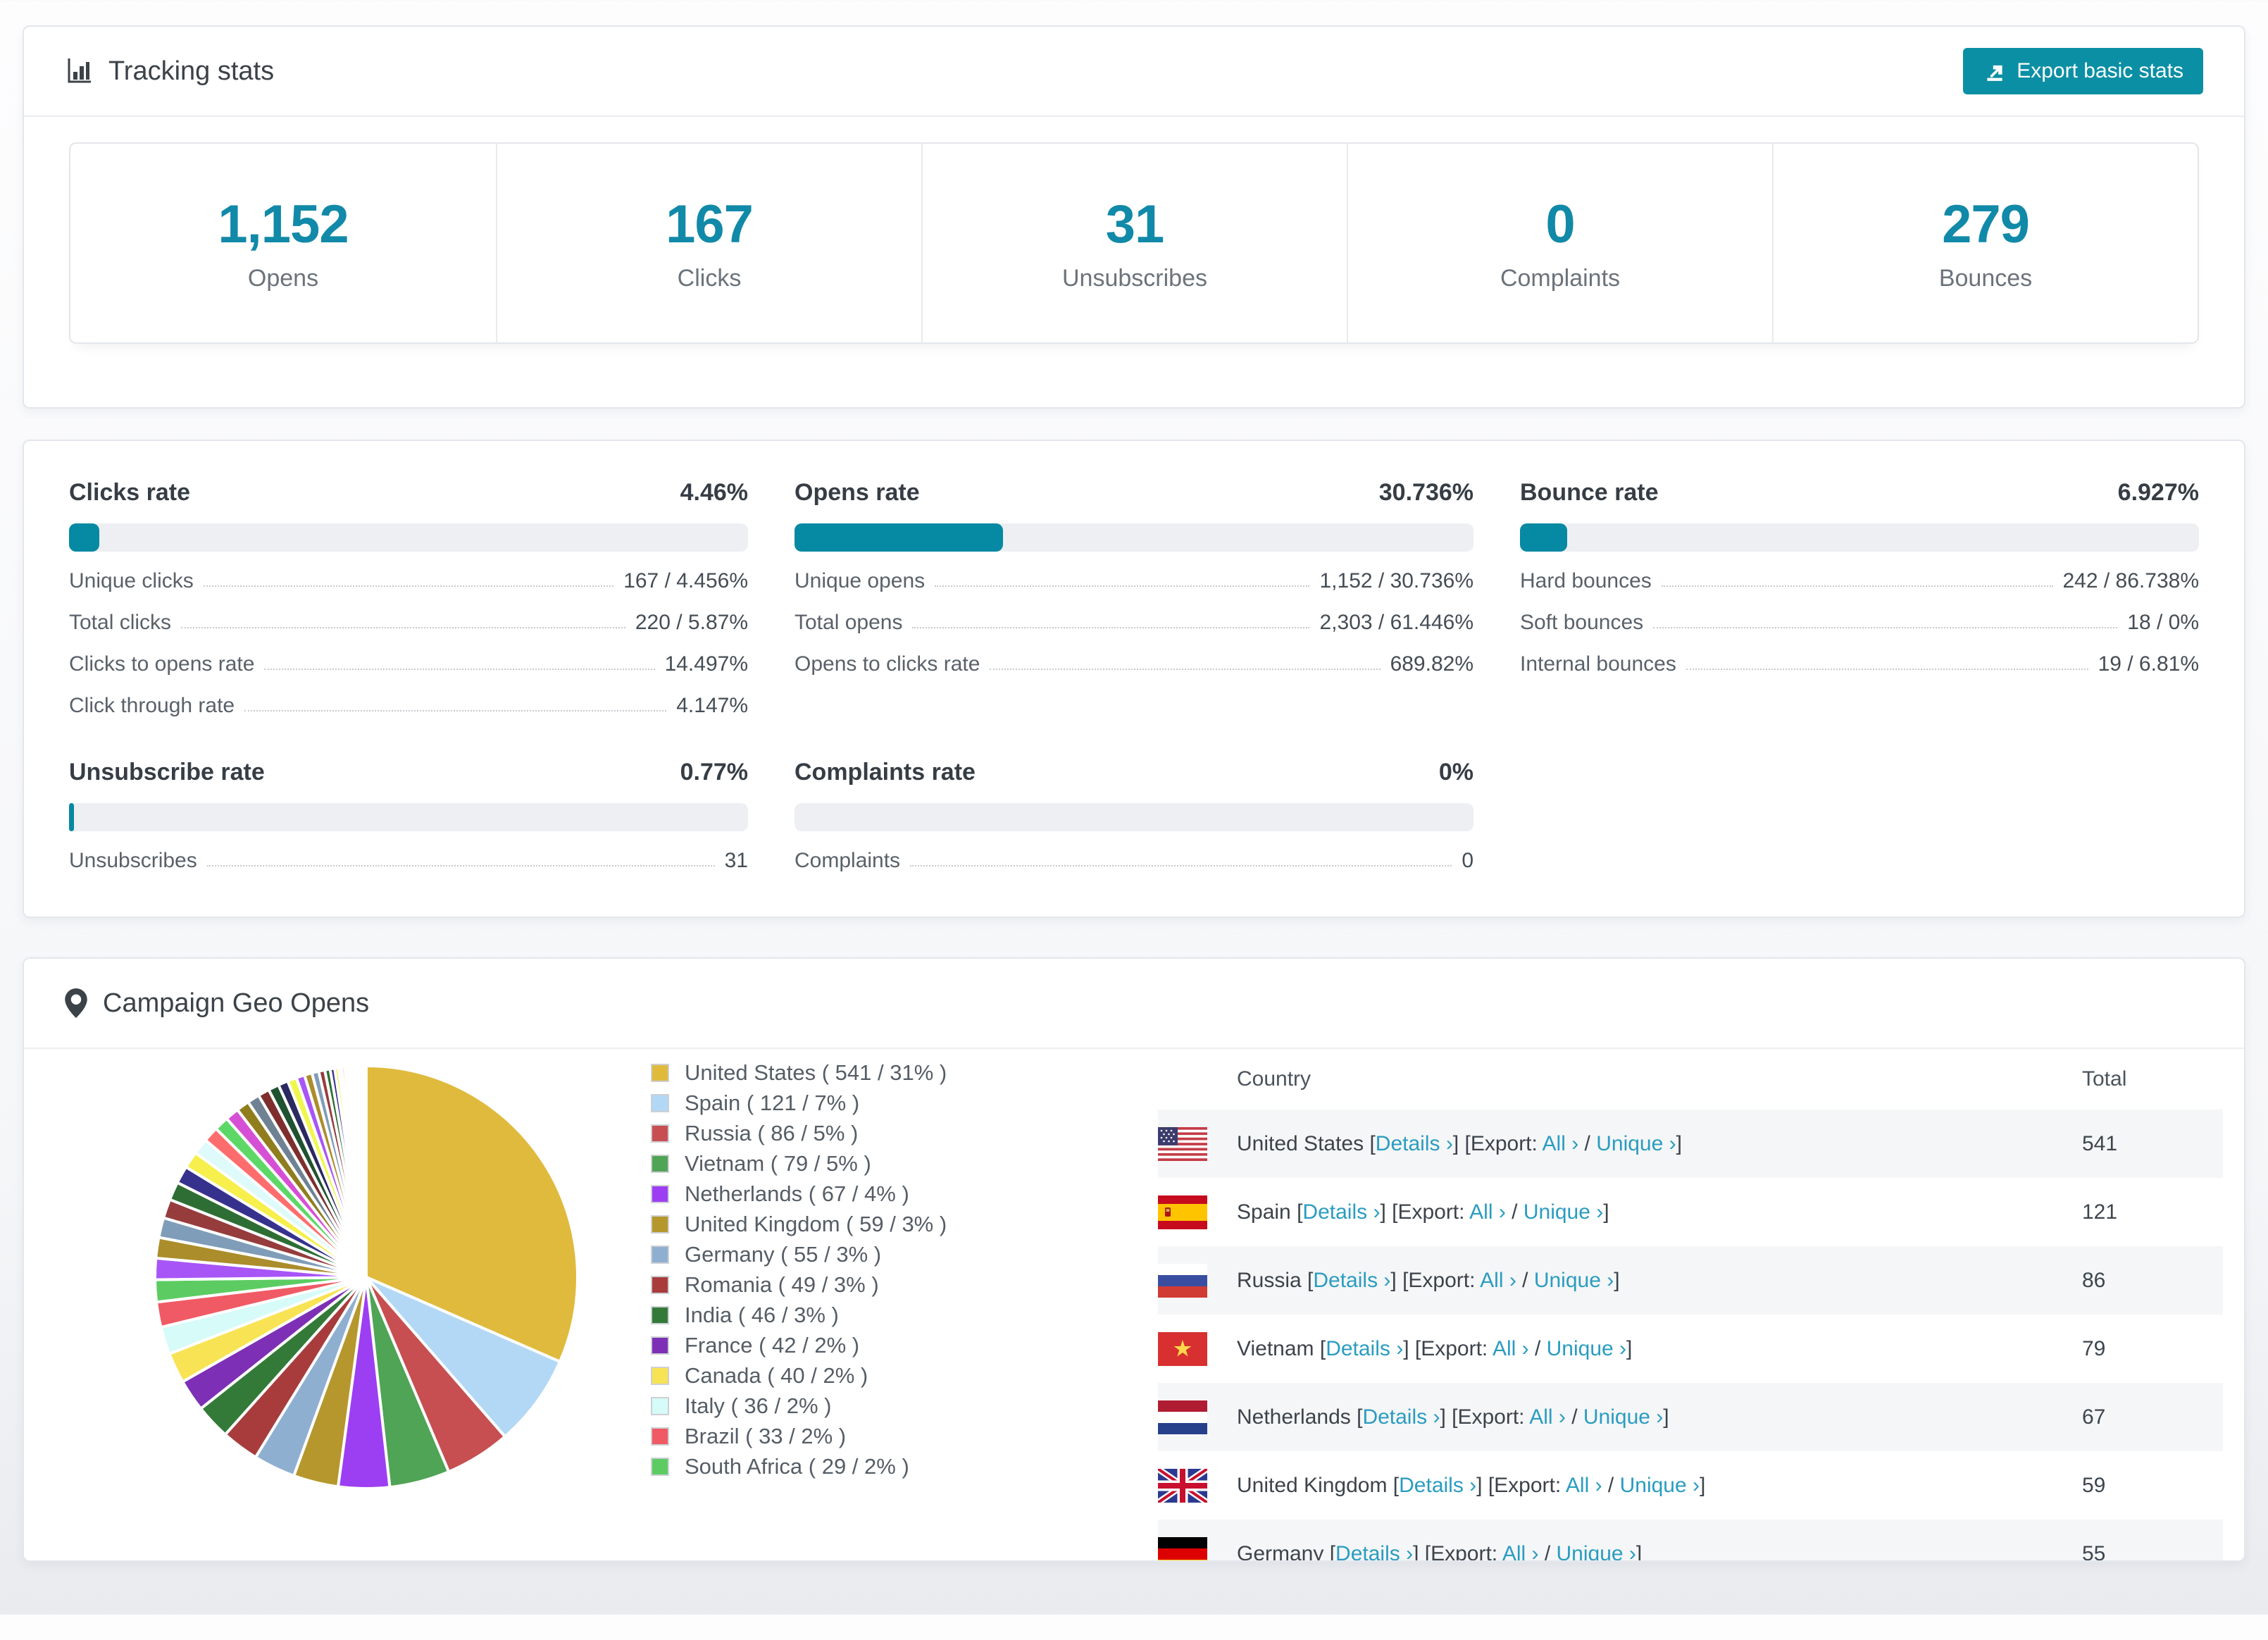 The width and height of the screenshot is (2268, 1640). Describe the element at coordinates (2100, 1143) in the screenshot. I see `country-total: 541` at that location.